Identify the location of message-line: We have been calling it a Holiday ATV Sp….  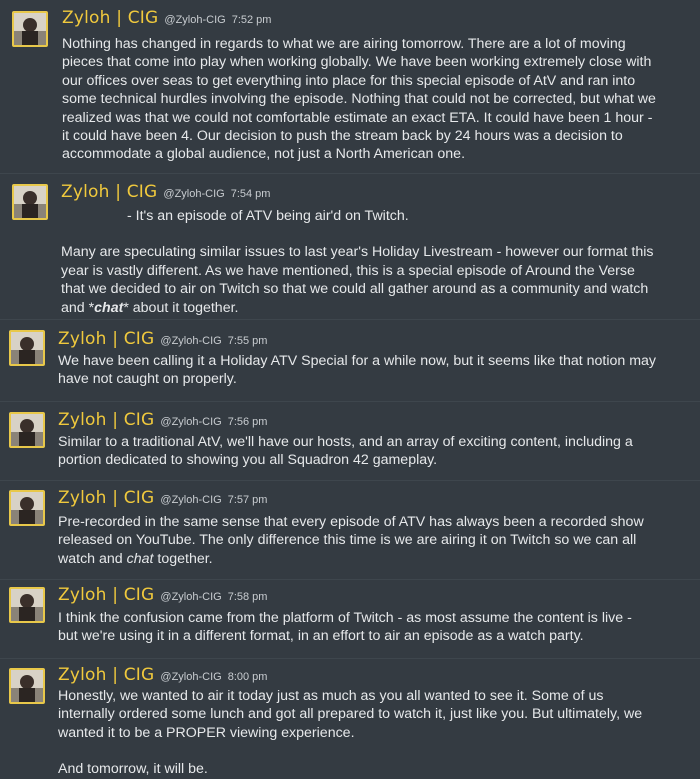
(357, 361).